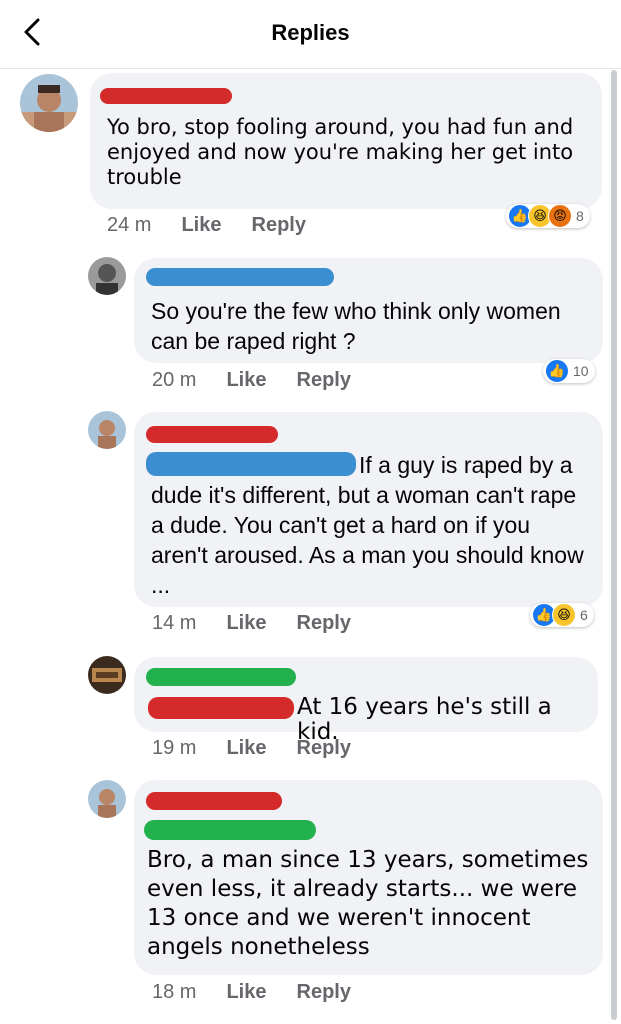  I want to click on comment-actions: 19 m Like Reply, so click(251, 748).